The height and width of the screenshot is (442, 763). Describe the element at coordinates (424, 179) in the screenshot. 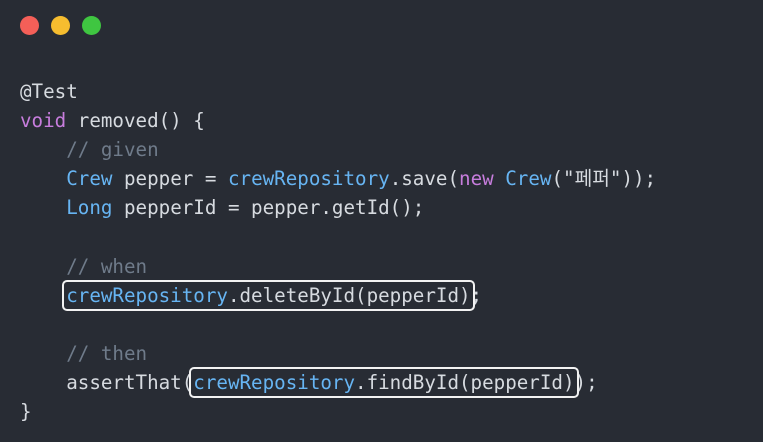

I see `code-token: .save(` at that location.